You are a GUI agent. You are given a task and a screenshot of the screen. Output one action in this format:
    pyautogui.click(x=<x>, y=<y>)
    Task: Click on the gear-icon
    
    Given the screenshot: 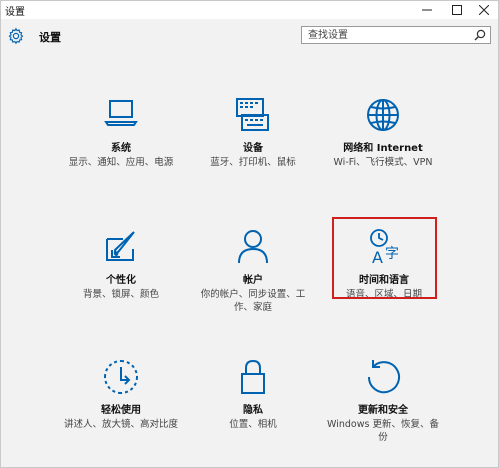 What is the action you would take?
    pyautogui.click(x=16, y=36)
    